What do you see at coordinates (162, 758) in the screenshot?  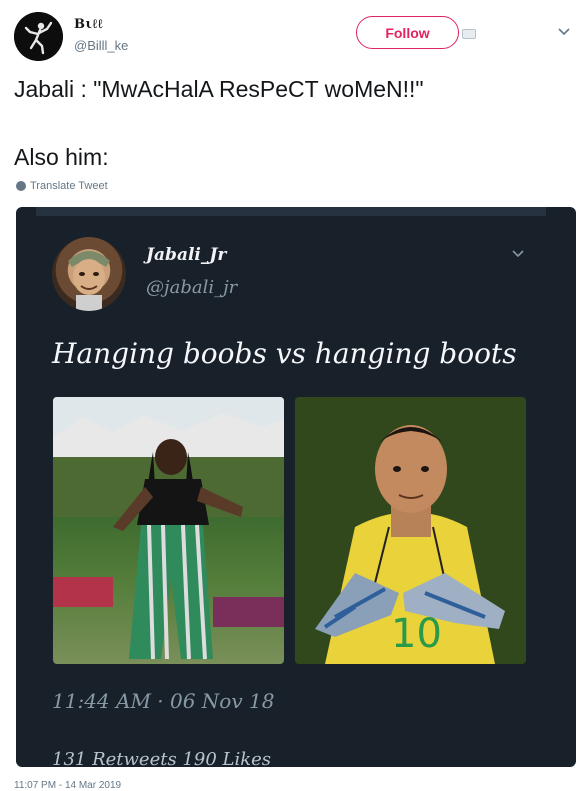 I see `embedded-stats: 131 Retweets 190 Likes` at bounding box center [162, 758].